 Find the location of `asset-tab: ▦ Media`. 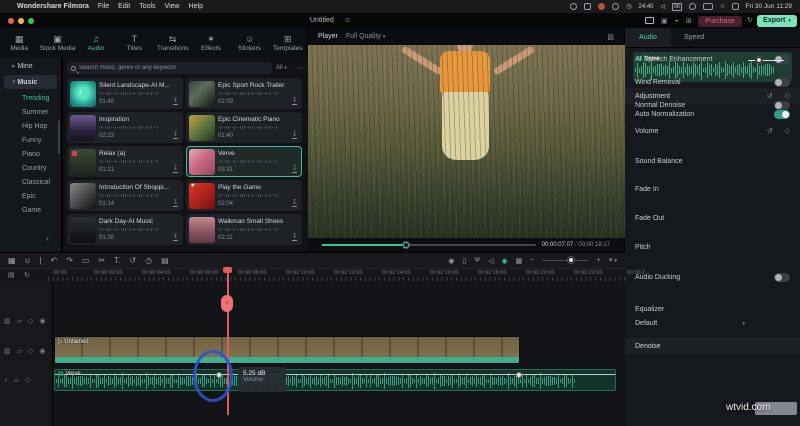

asset-tab: ▦ Media is located at coordinates (19, 43).